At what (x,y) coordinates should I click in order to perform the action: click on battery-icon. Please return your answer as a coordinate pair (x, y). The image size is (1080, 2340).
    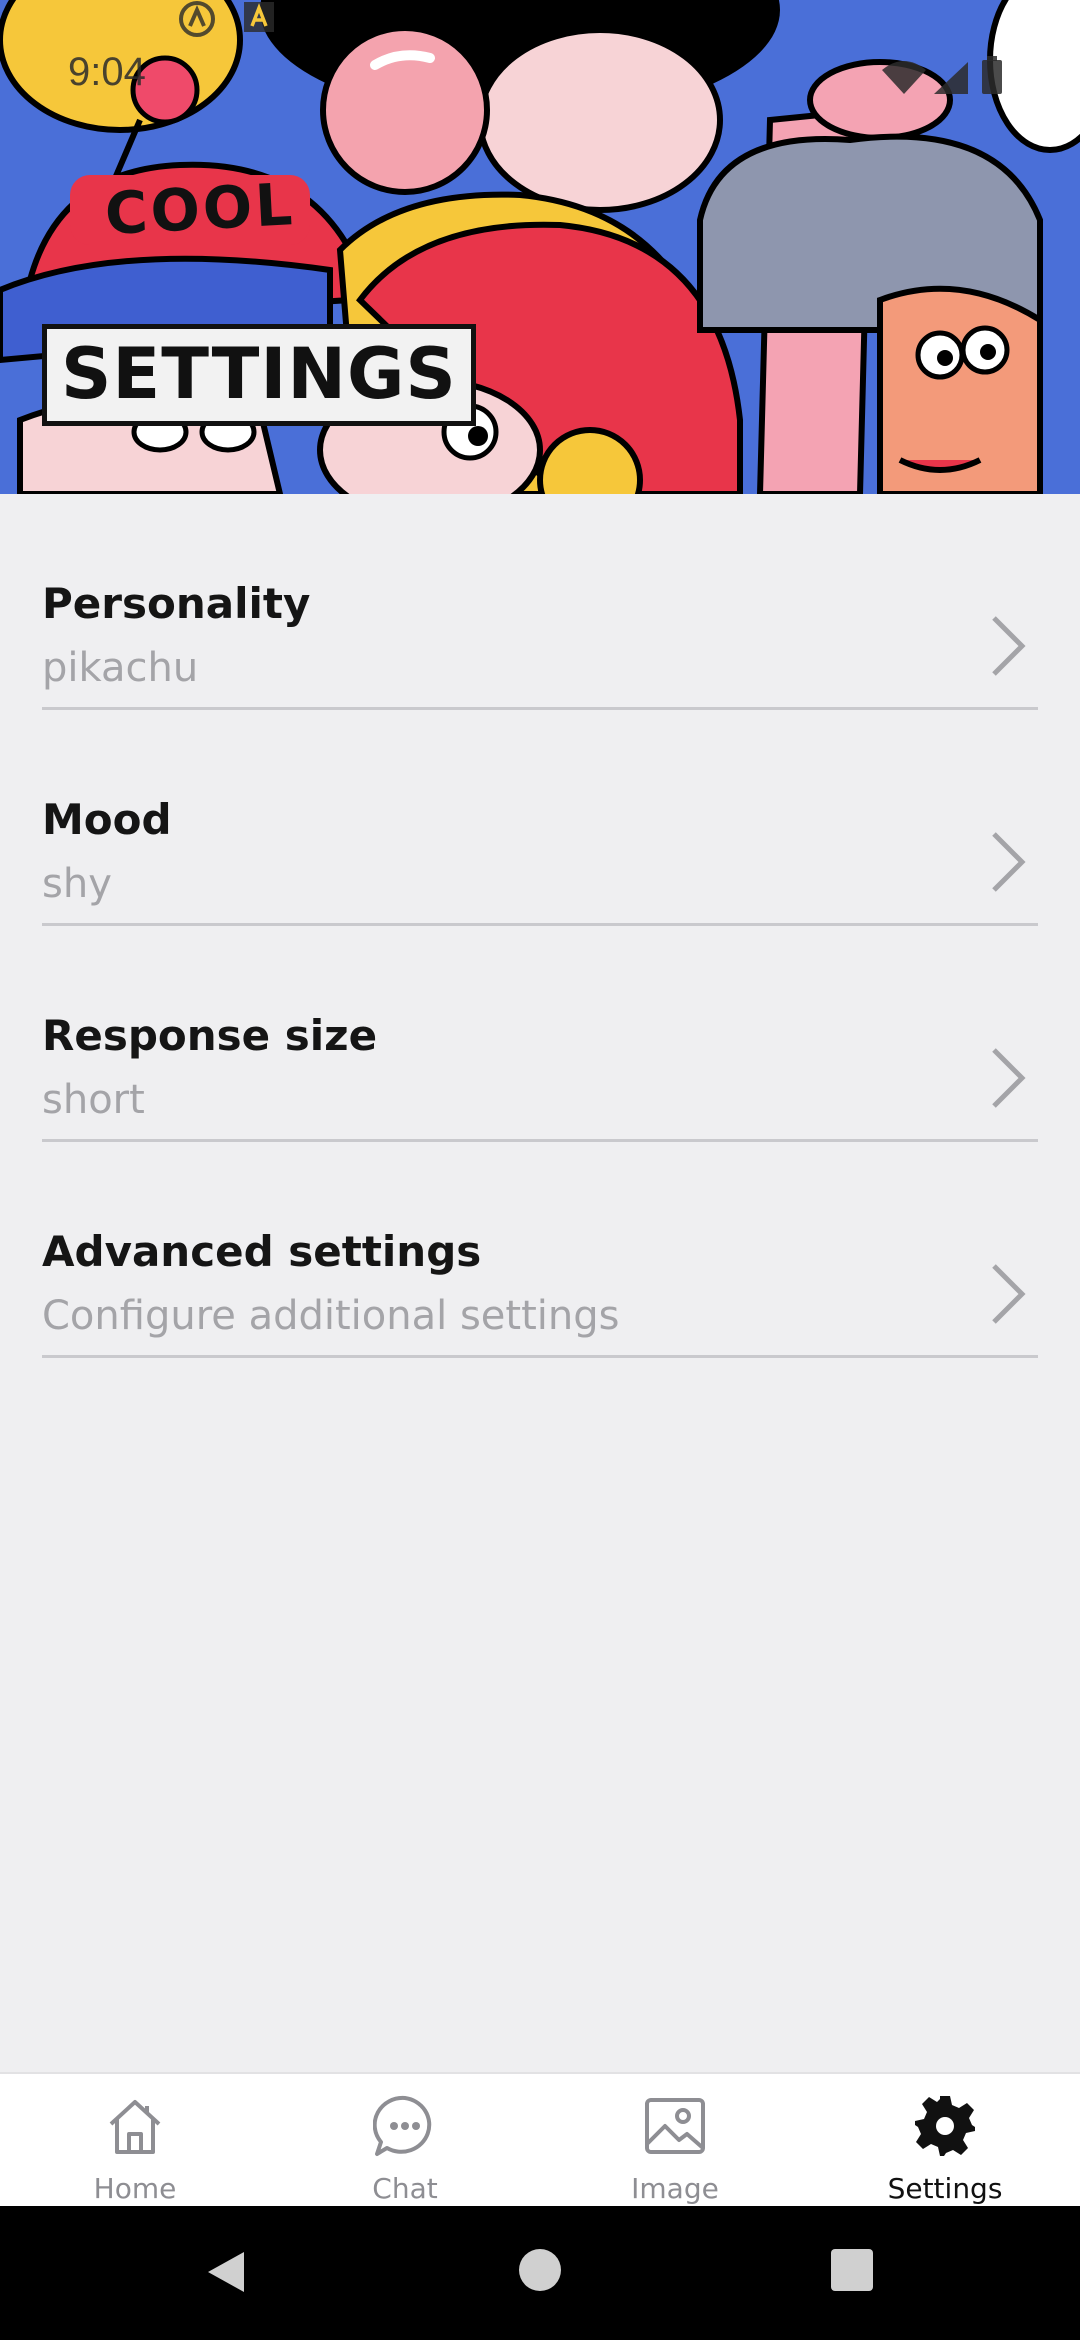
    Looking at the image, I should click on (992, 75).